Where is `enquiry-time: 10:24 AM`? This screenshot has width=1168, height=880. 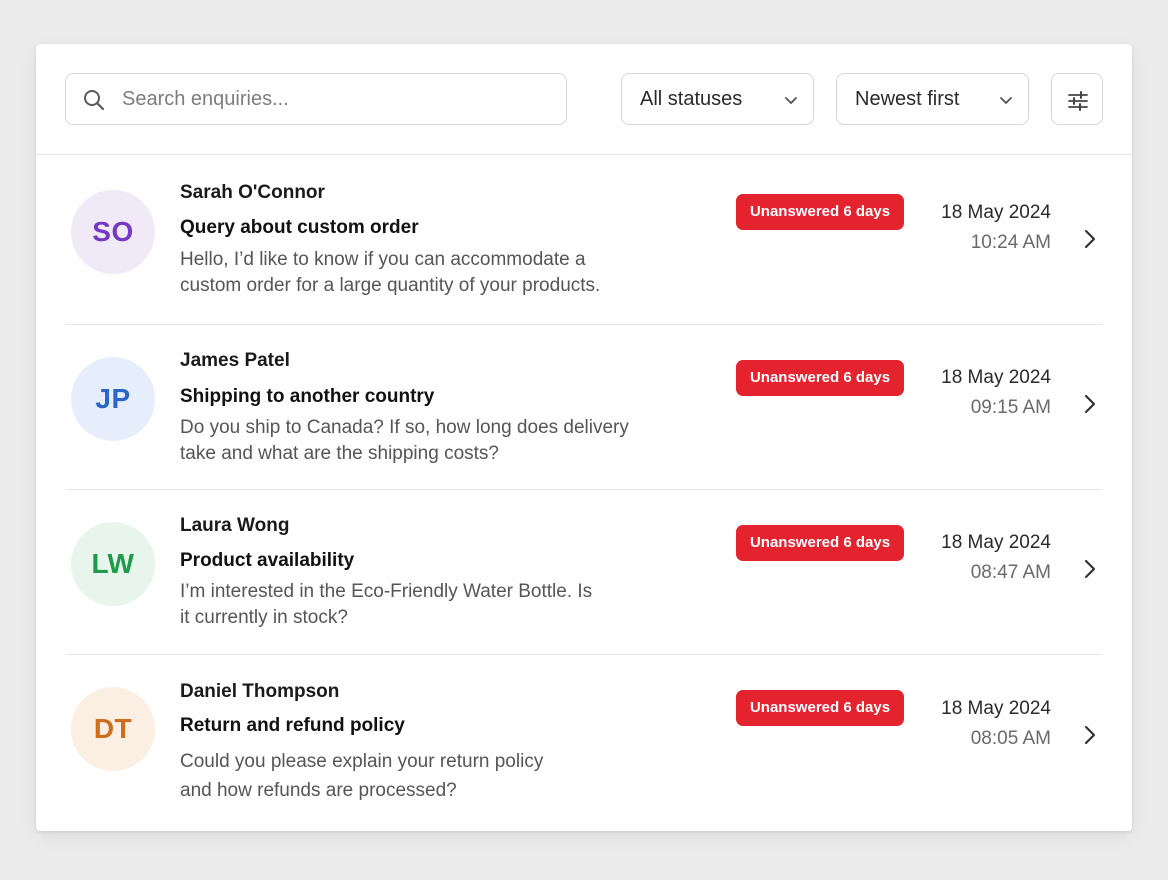 enquiry-time: 10:24 AM is located at coordinates (1010, 242).